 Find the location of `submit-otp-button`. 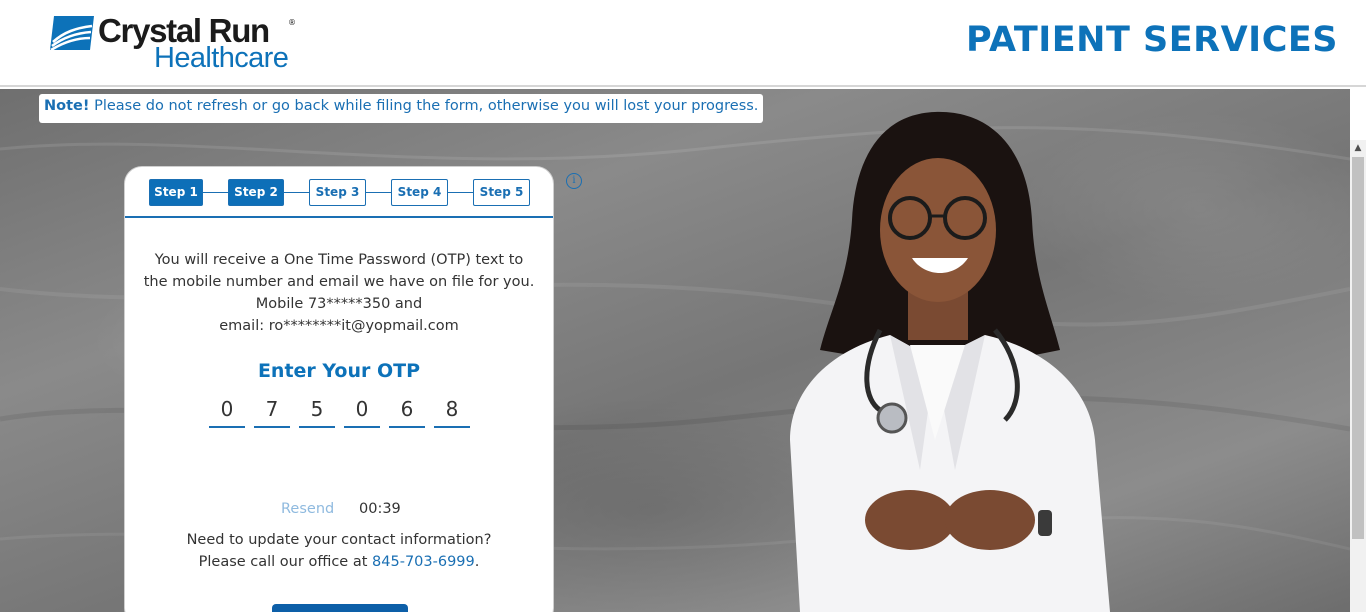

submit-otp-button is located at coordinates (340, 608).